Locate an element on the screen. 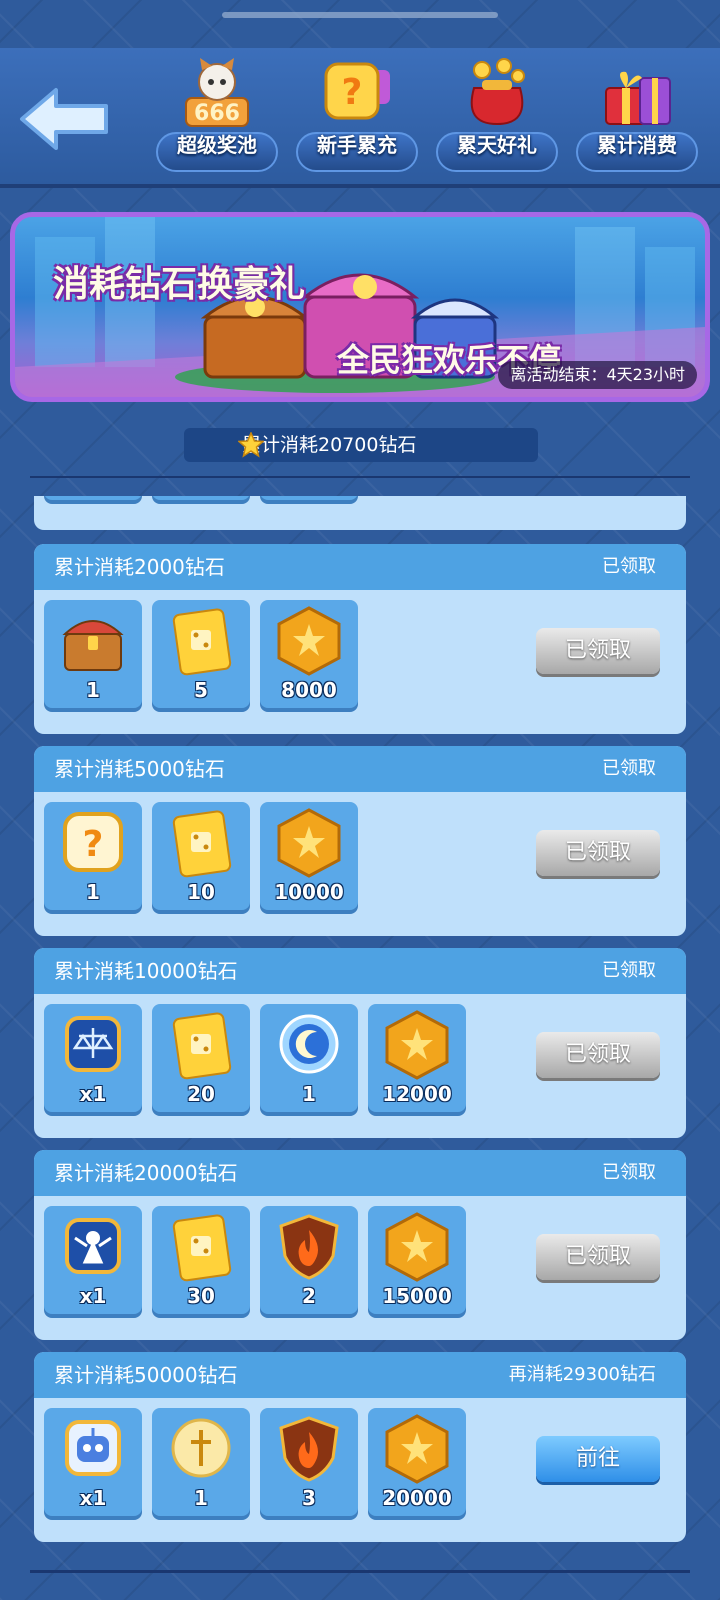 This screenshot has width=720, height=1600. reward-item: 10000 is located at coordinates (309, 856).